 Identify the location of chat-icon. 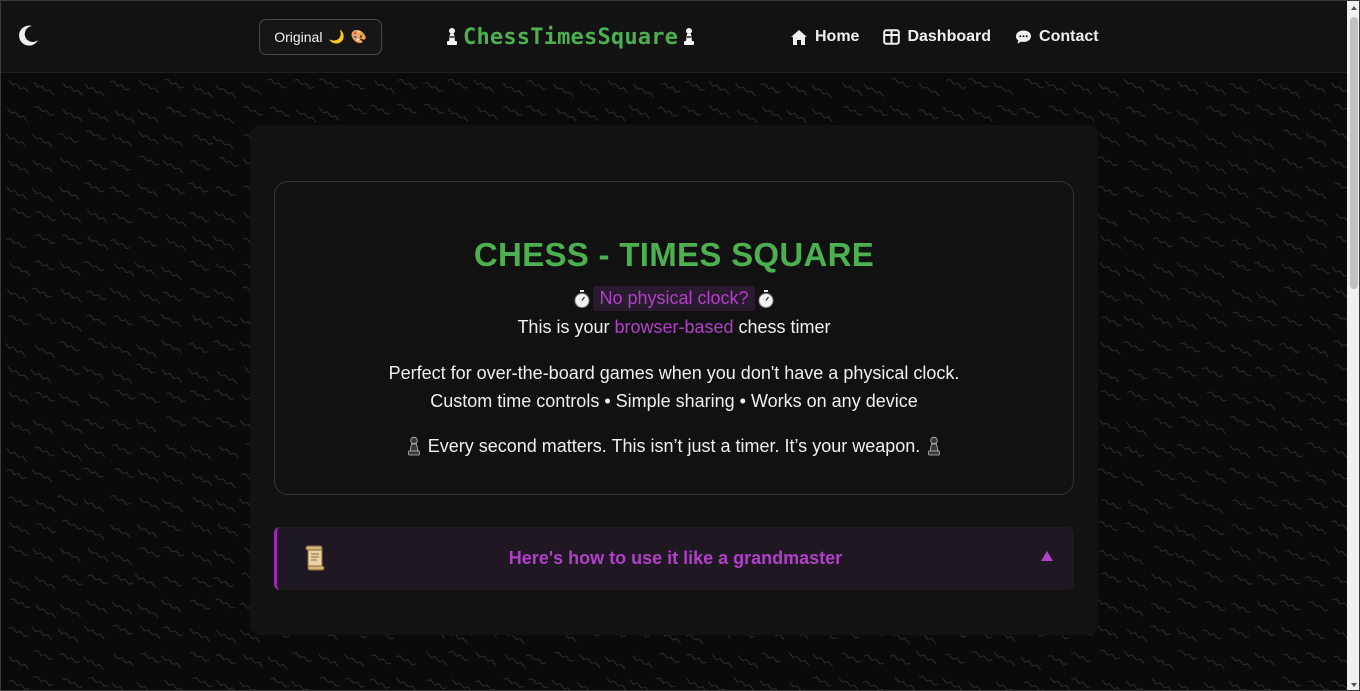
(1024, 37).